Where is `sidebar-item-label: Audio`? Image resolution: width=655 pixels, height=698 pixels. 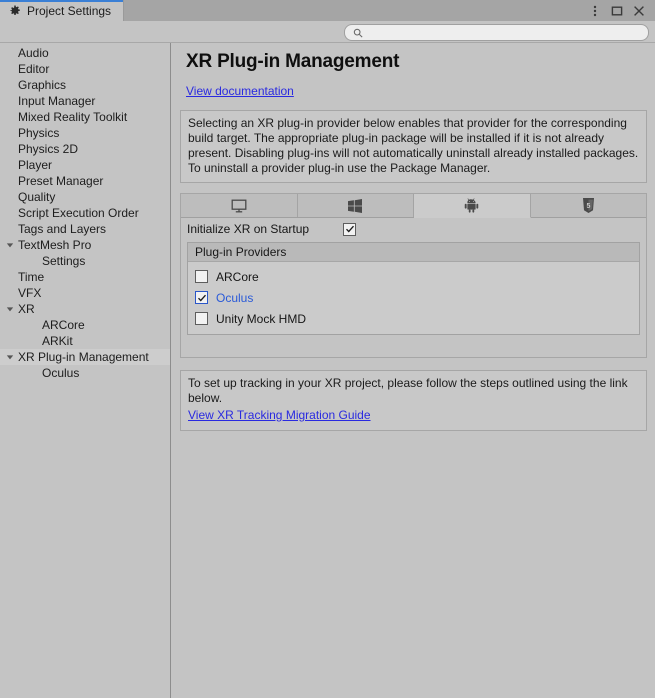
sidebar-item-label: Audio is located at coordinates (33, 53).